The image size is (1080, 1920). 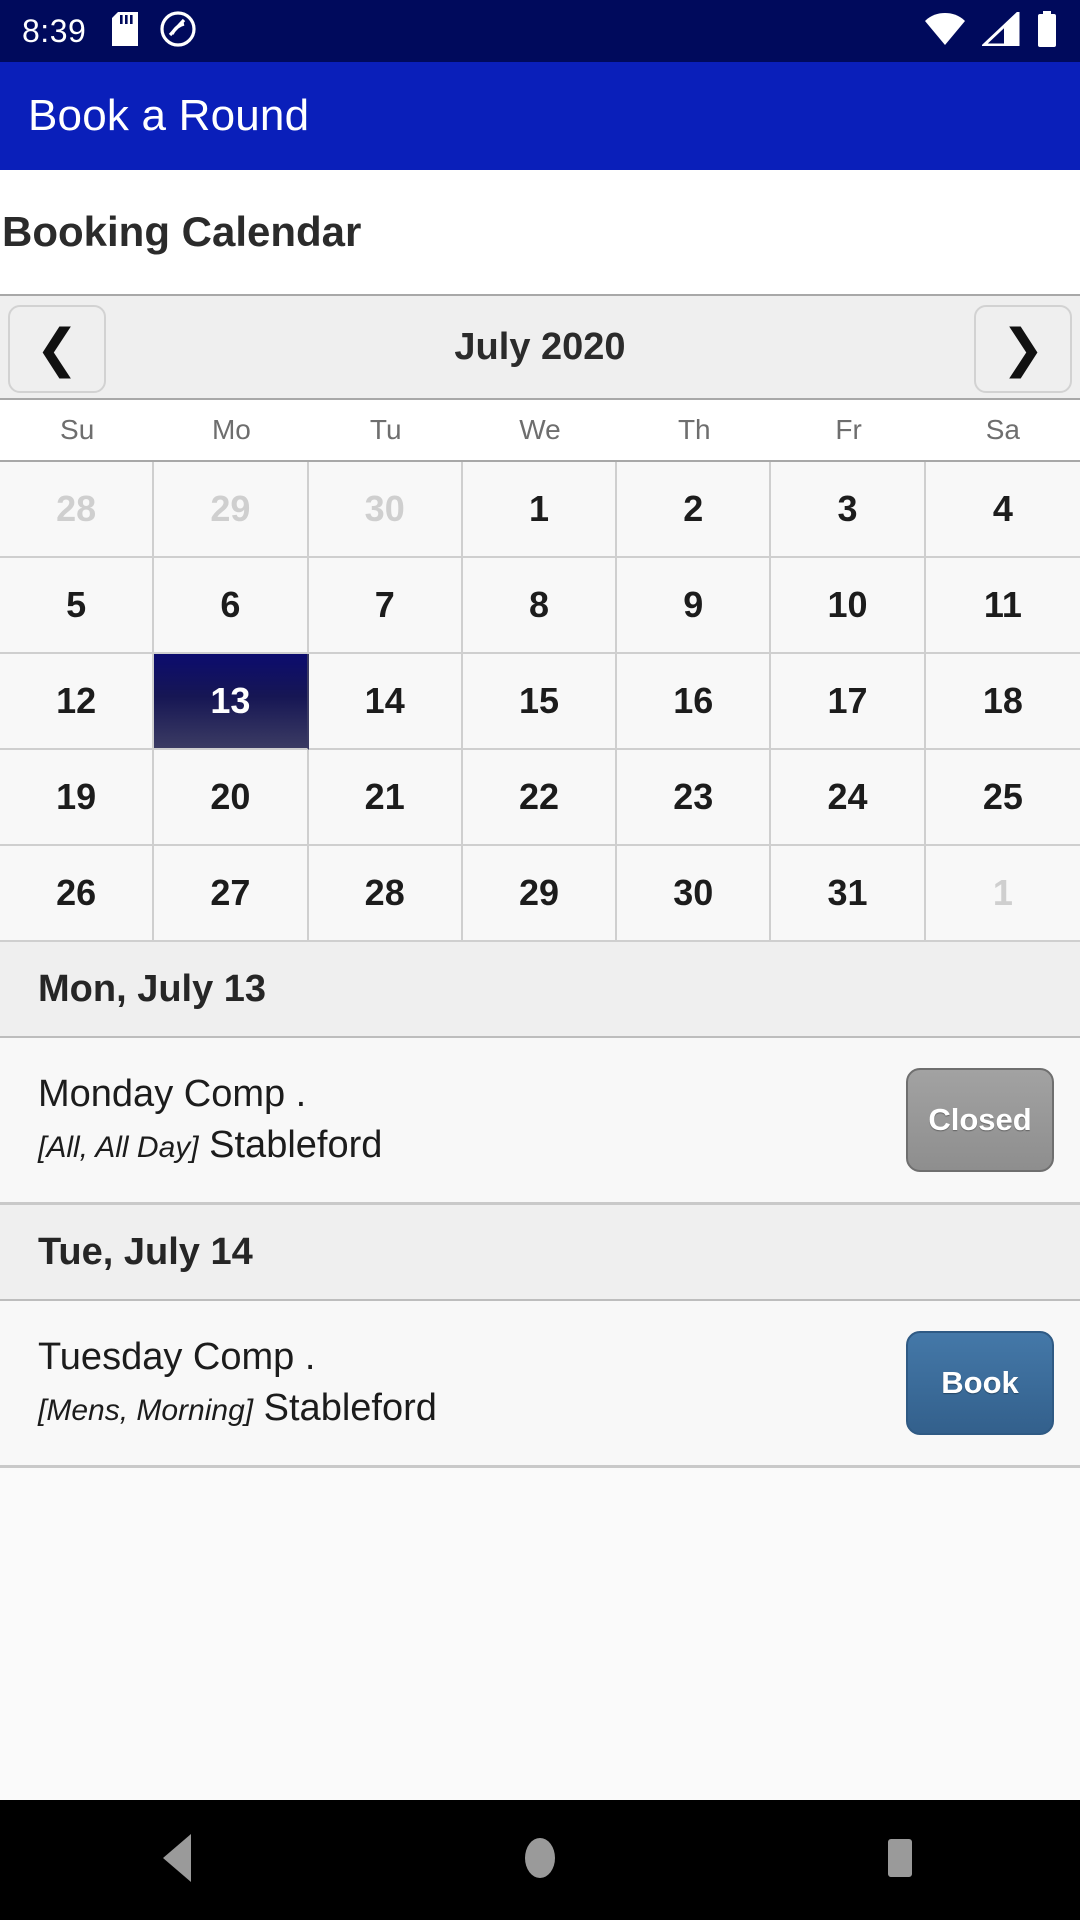 I want to click on calendar-month-label: July 2020, so click(x=540, y=346).